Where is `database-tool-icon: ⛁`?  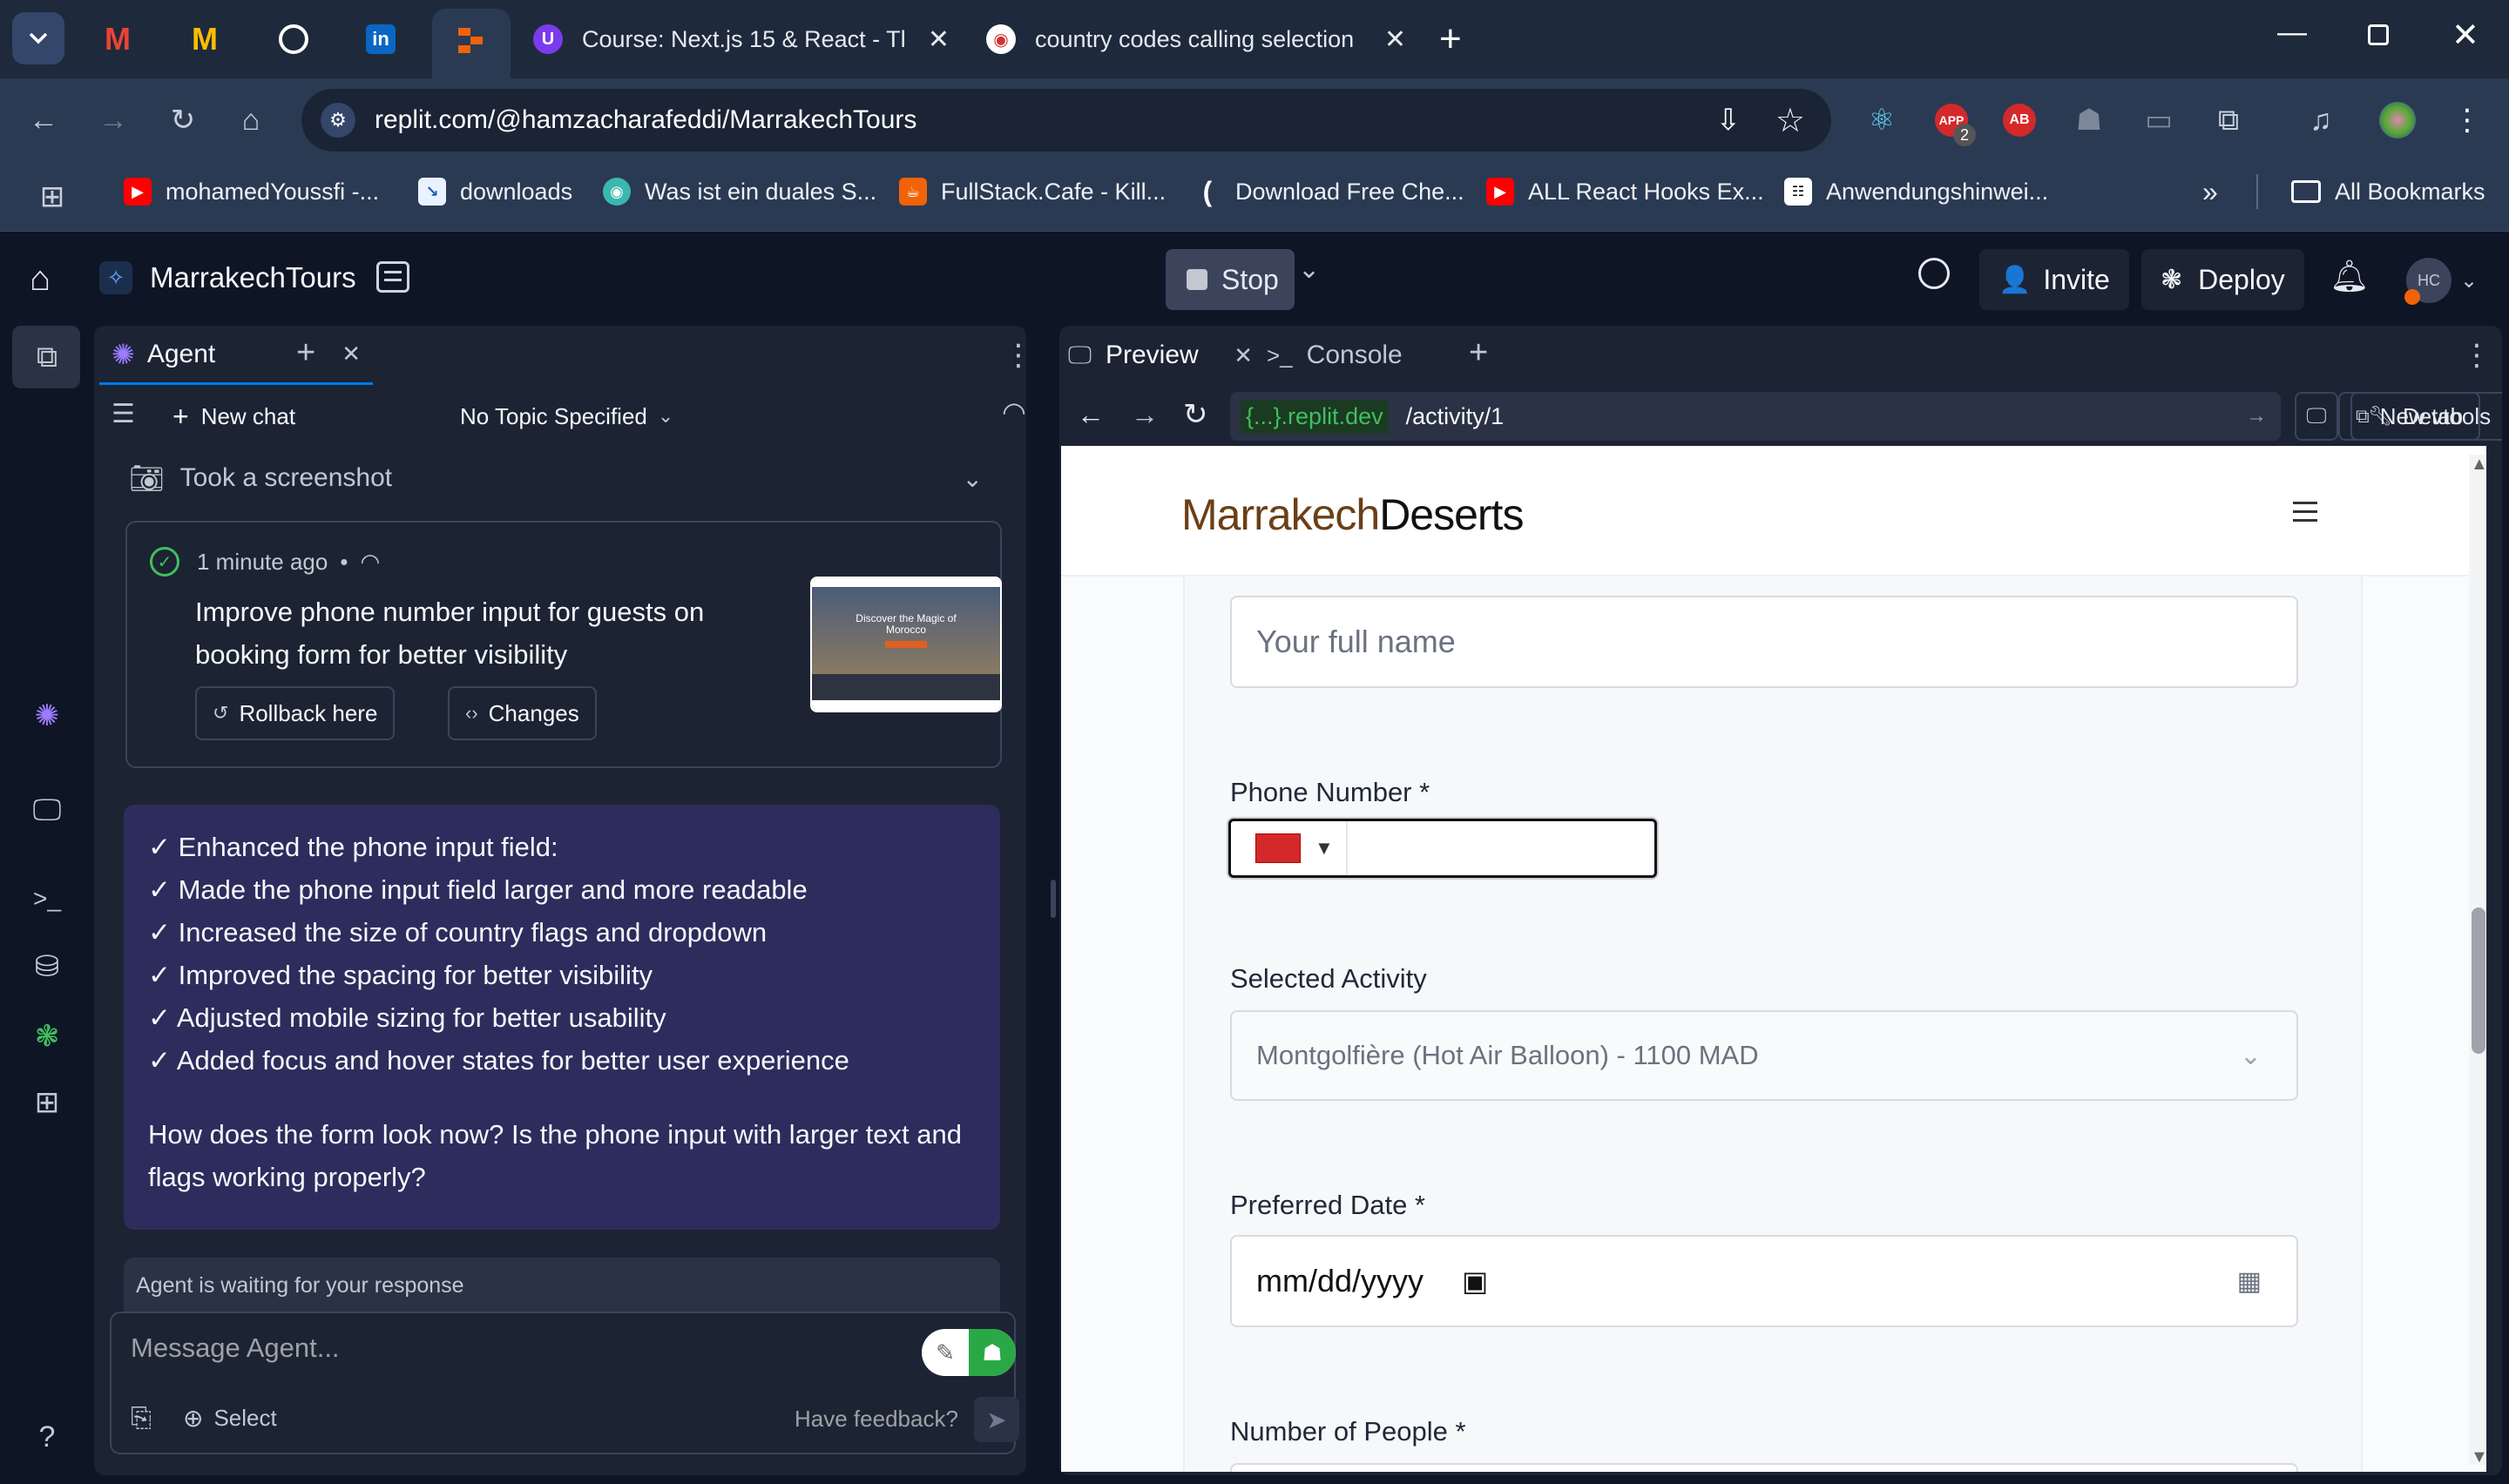 database-tool-icon: ⛁ is located at coordinates (47, 967).